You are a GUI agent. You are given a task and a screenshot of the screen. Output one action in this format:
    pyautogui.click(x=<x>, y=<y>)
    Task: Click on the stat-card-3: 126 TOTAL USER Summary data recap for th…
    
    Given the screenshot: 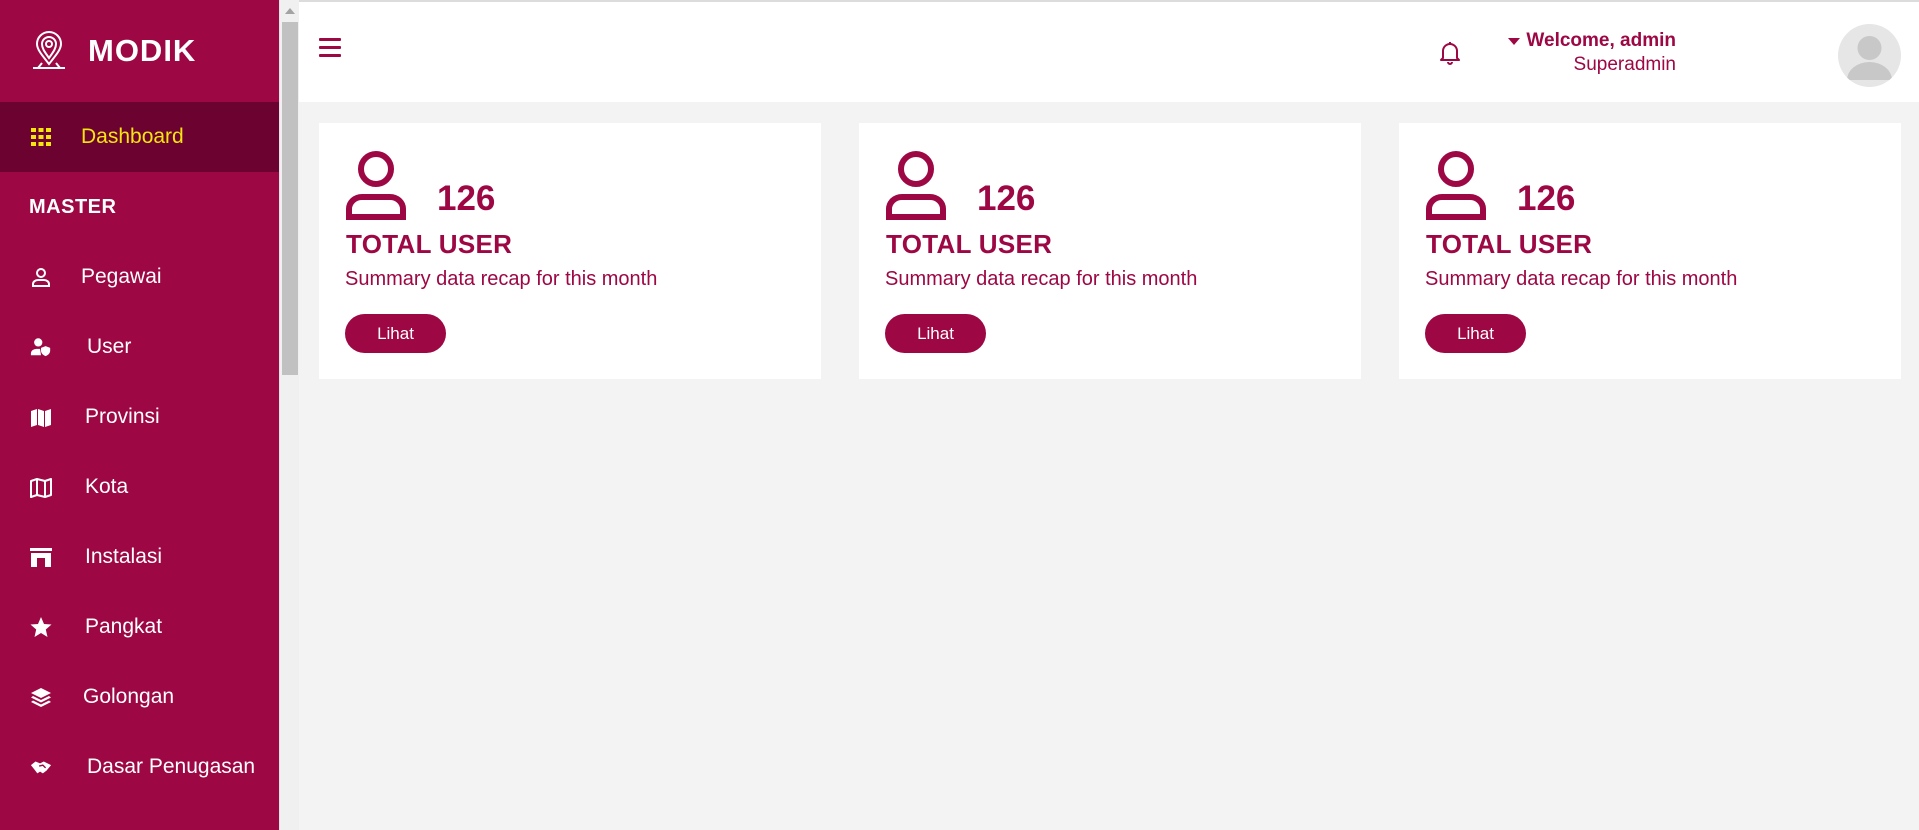 What is the action you would take?
    pyautogui.click(x=1650, y=251)
    